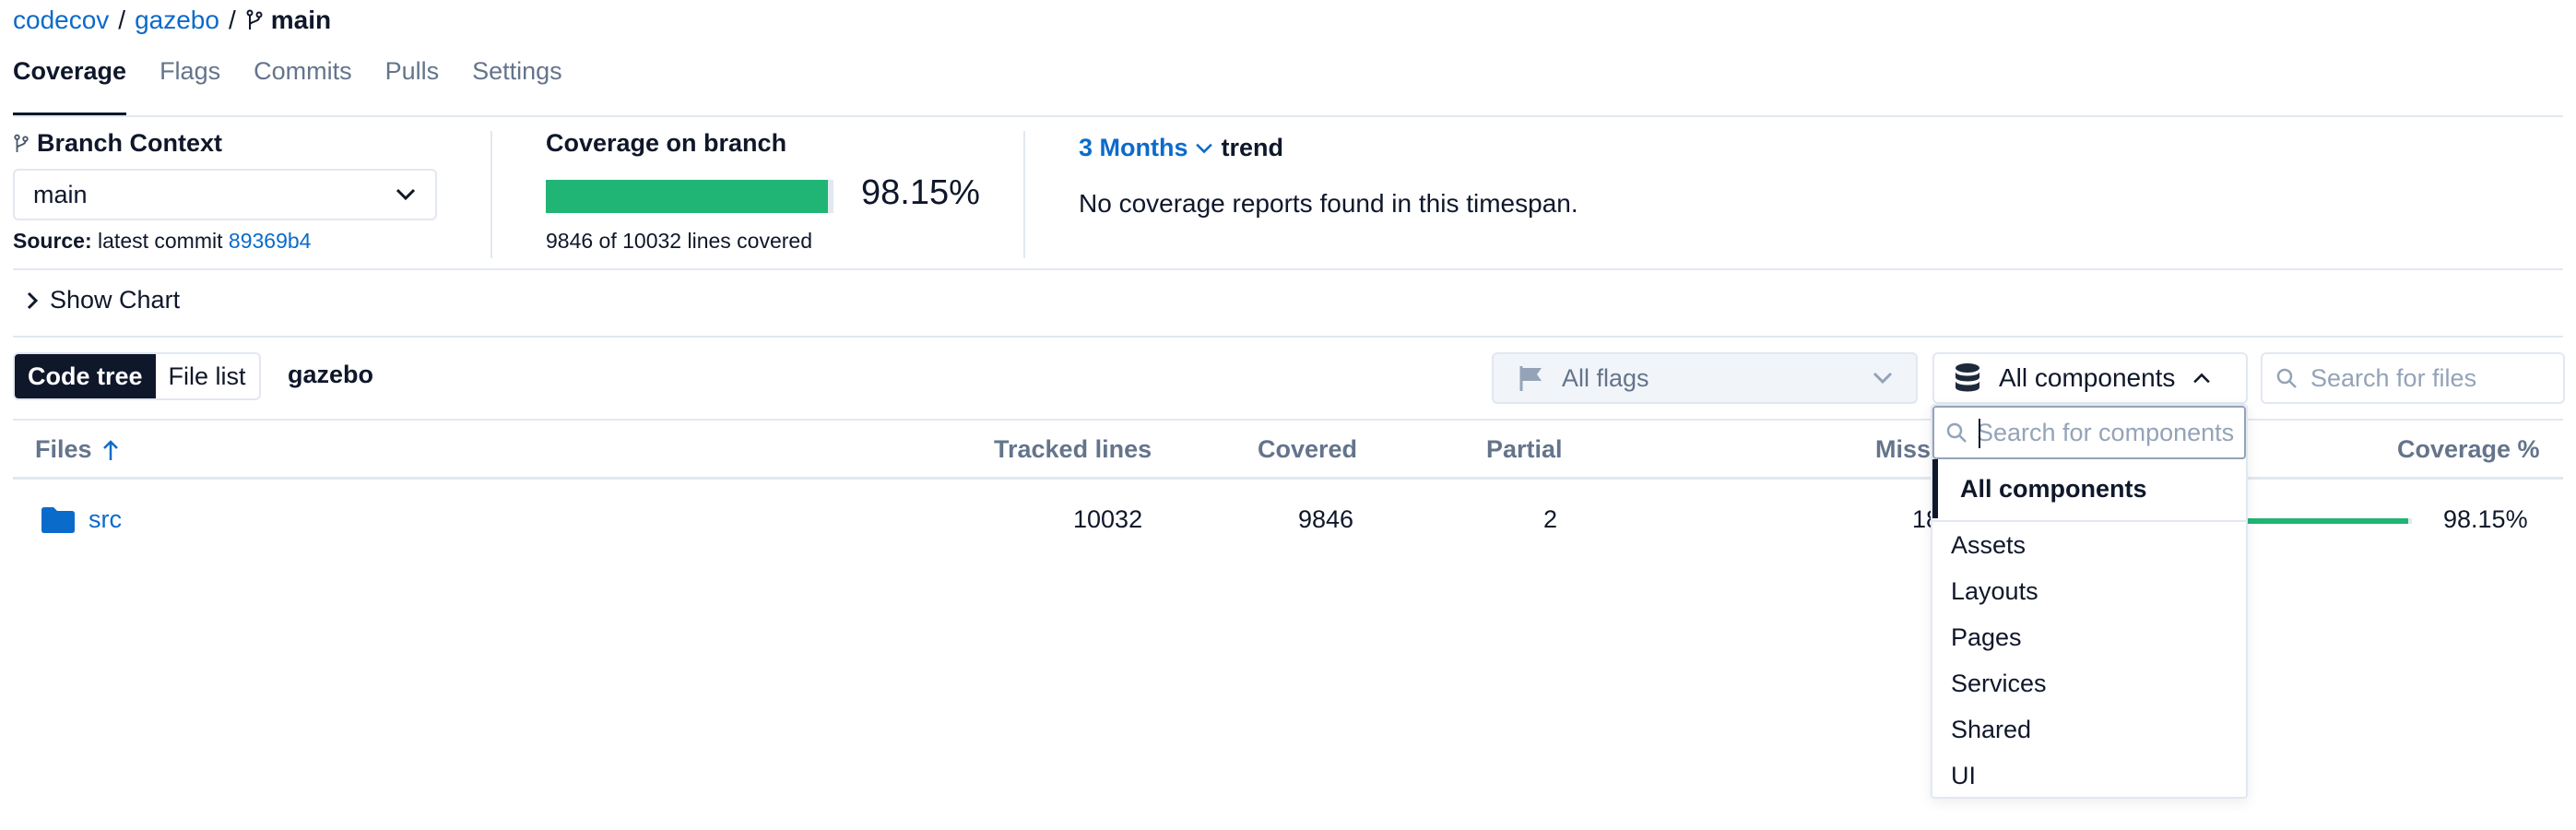 The height and width of the screenshot is (830, 2576). Describe the element at coordinates (1979, 433) in the screenshot. I see `text-cursor` at that location.